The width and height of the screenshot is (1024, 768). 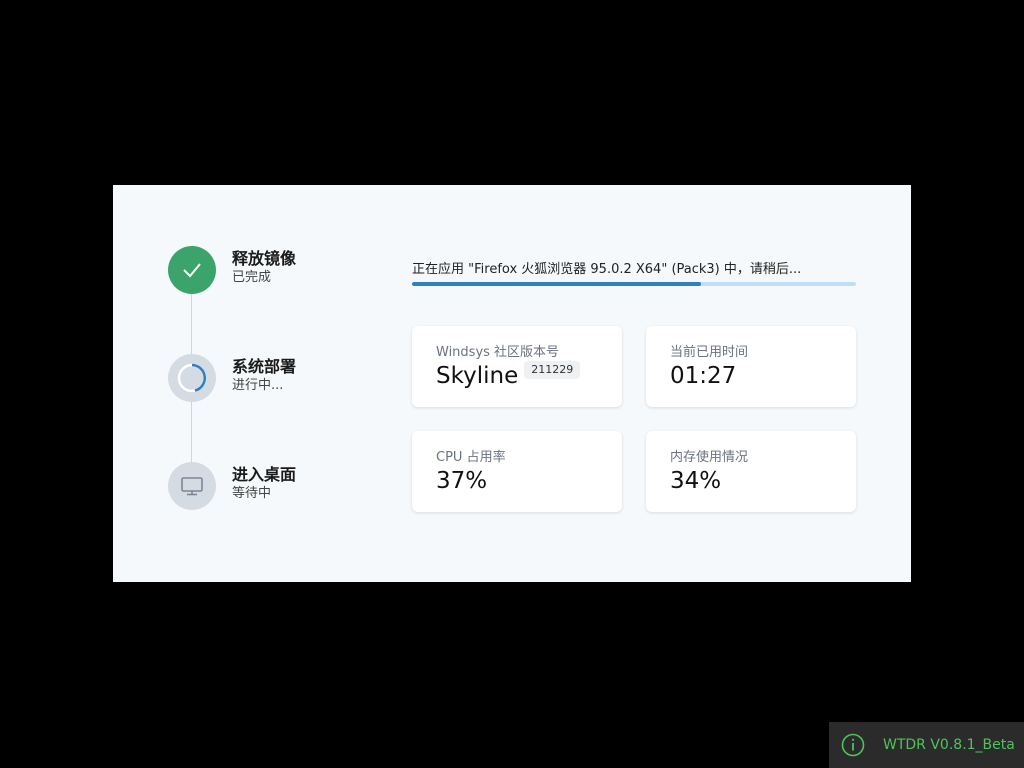 I want to click on step-release-image: 释放镜像 已完成, so click(x=258, y=270).